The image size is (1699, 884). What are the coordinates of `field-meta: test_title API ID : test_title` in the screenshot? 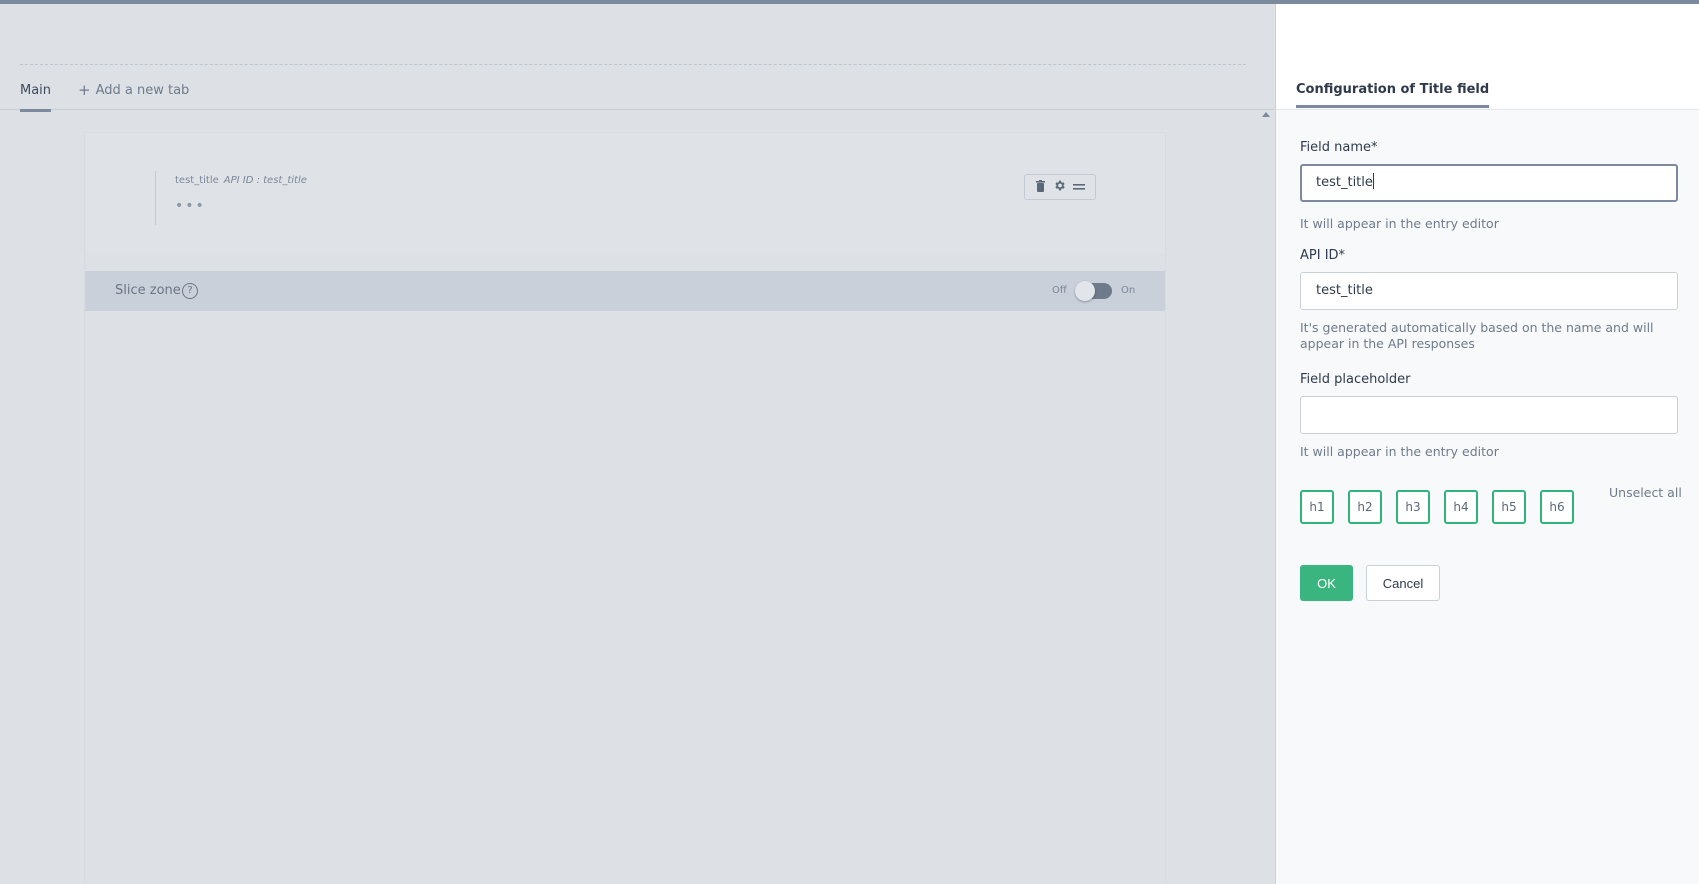 It's located at (241, 180).